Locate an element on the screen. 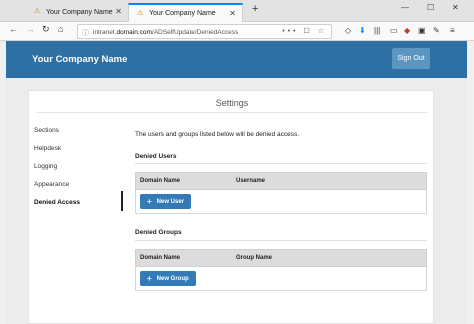 This screenshot has width=474, height=324. minimize-icon: — is located at coordinates (405, 7).